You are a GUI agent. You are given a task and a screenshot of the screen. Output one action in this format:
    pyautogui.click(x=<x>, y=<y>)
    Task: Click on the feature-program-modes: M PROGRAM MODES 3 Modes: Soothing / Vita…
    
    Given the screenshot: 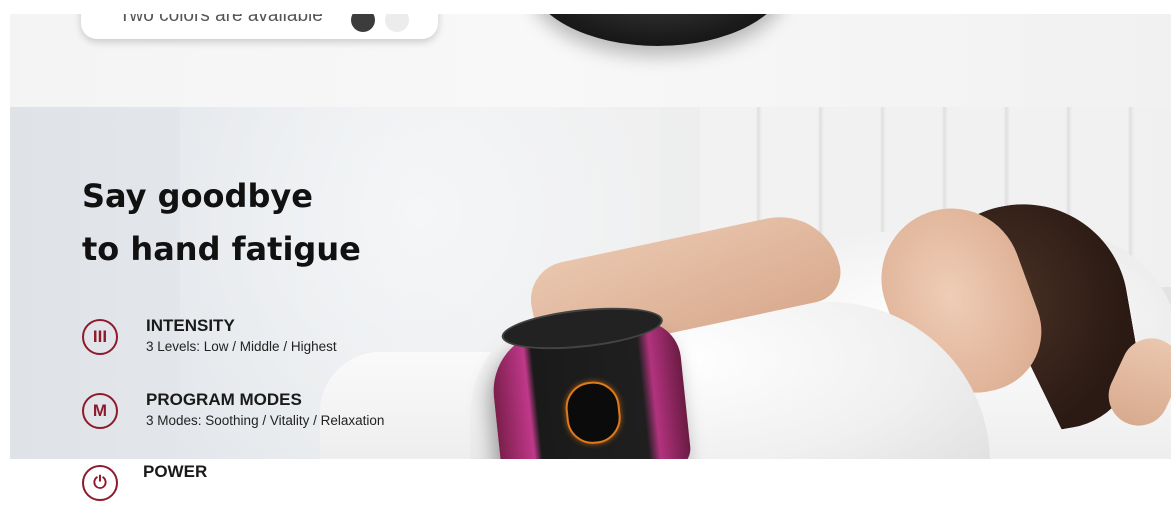 What is the action you would take?
    pyautogui.click(x=282, y=414)
    